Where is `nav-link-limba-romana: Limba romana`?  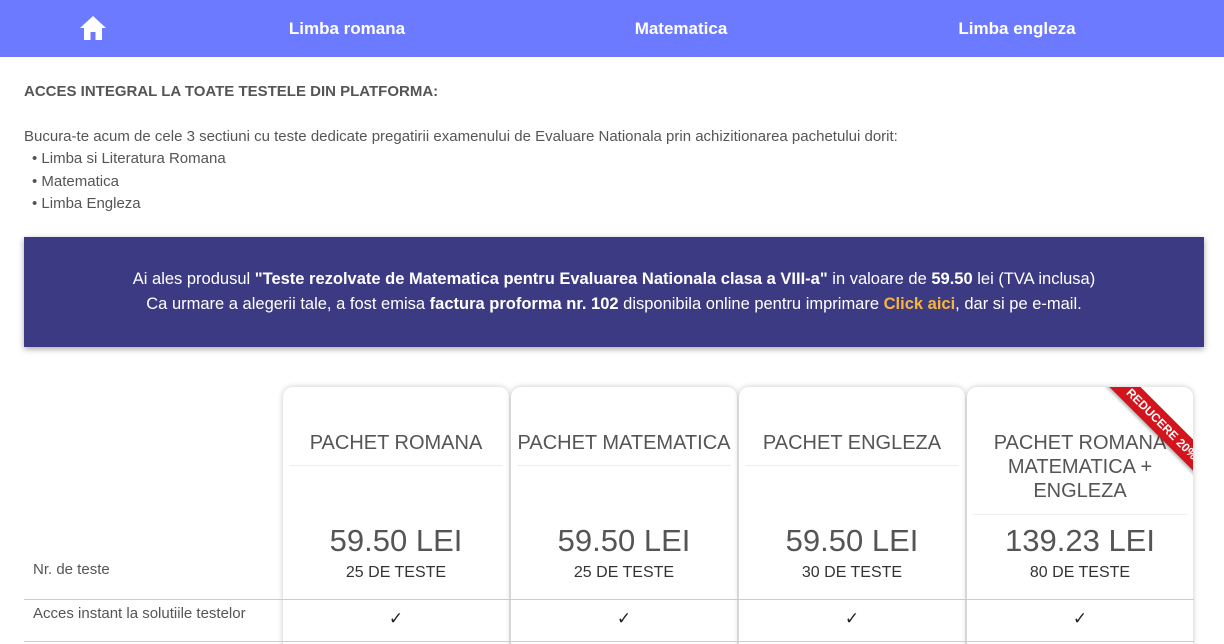 nav-link-limba-romana: Limba romana is located at coordinates (347, 28).